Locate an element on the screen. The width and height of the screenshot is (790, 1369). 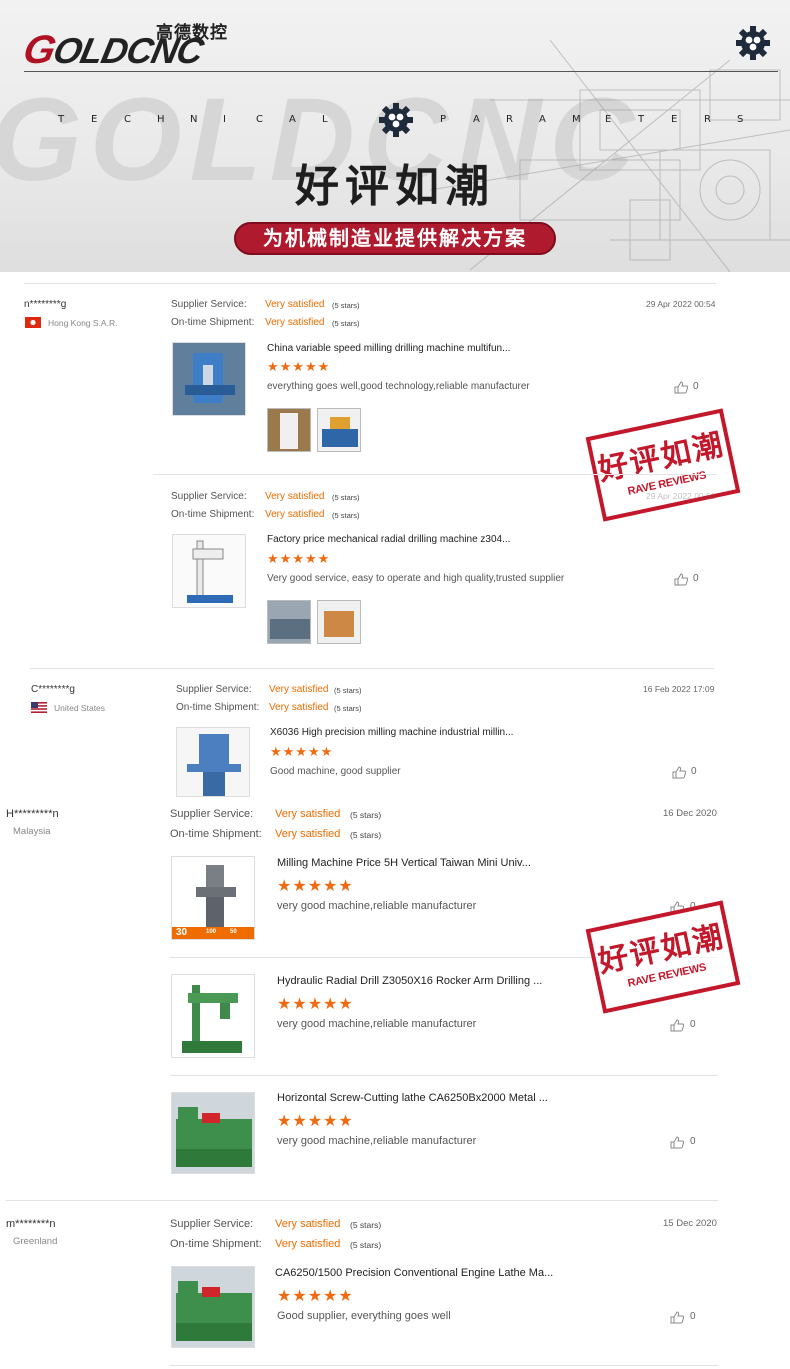
reviewer-country: Greenland is located at coordinates (35, 1241).